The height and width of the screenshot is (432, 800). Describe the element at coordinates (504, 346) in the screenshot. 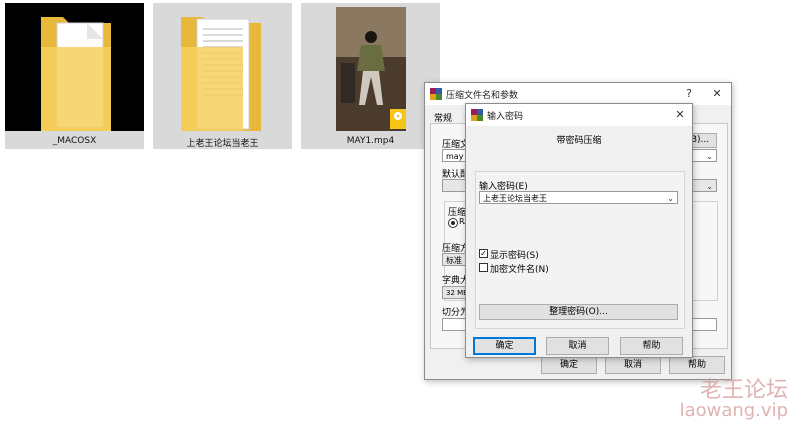

I see `password-ok-button: 确定` at that location.